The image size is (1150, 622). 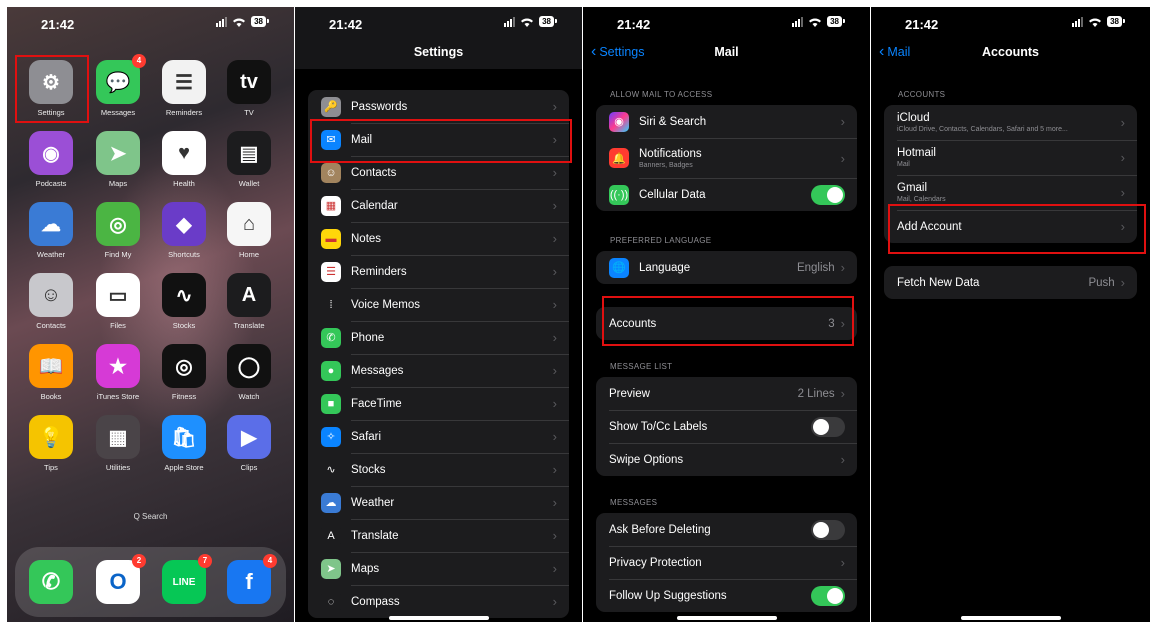 What do you see at coordinates (139, 61) in the screenshot?
I see `notification-badge: 4` at bounding box center [139, 61].